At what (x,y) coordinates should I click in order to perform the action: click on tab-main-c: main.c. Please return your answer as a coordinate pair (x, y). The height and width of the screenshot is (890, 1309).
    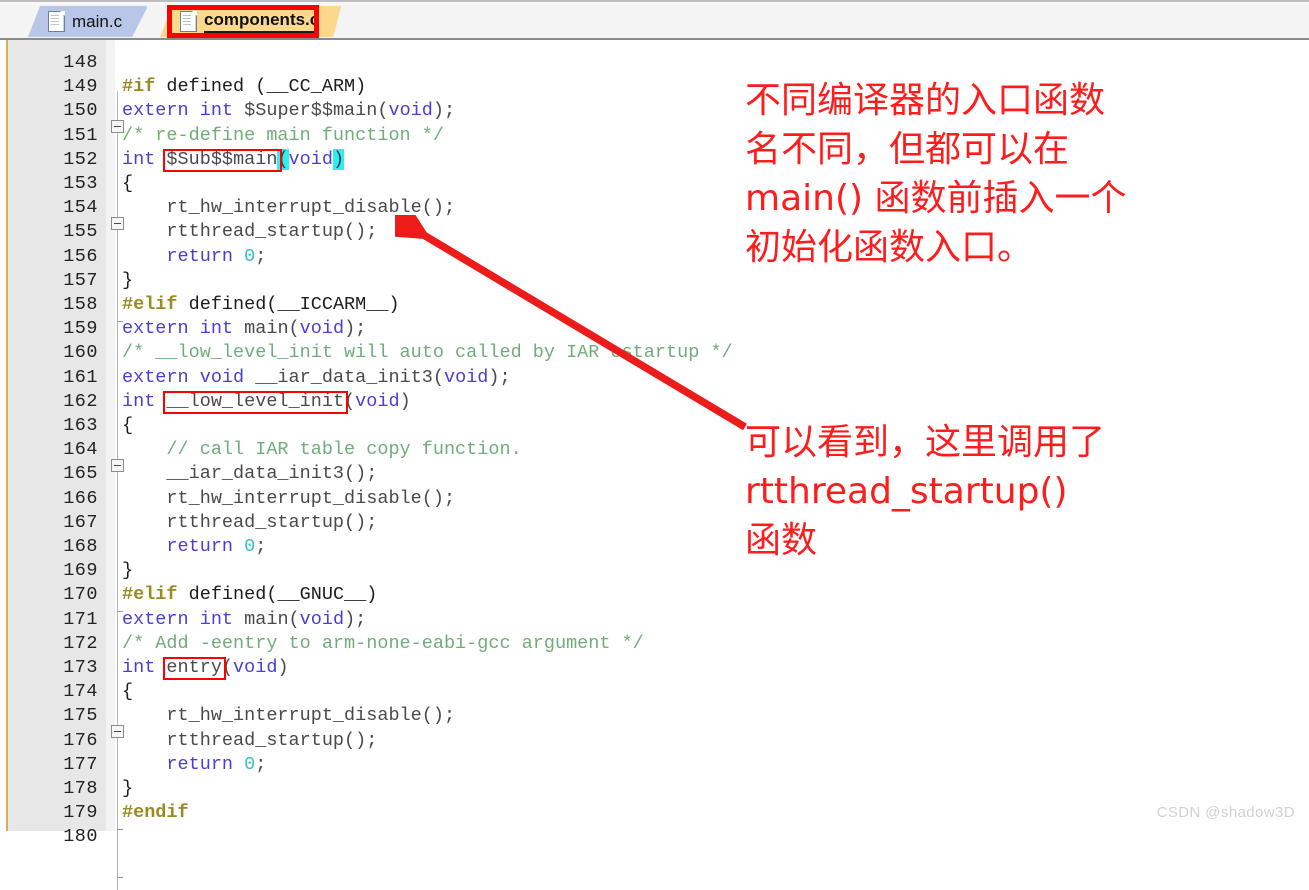
    Looking at the image, I should click on (88, 21).